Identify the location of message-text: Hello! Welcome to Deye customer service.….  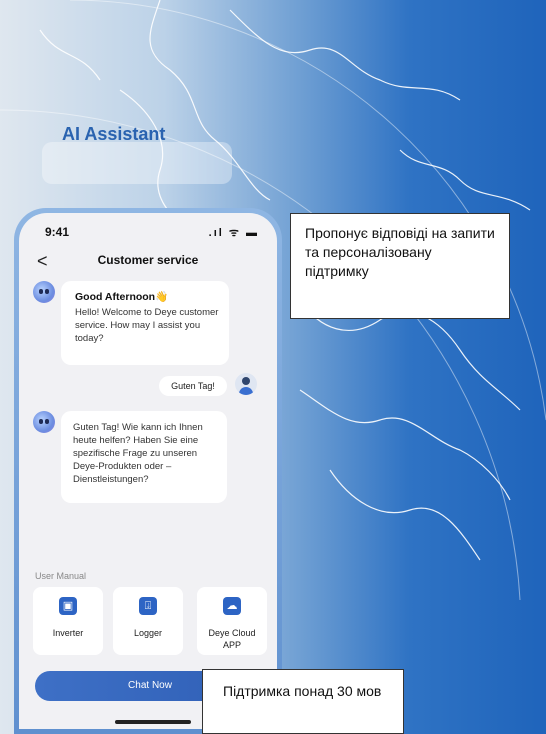
(147, 325).